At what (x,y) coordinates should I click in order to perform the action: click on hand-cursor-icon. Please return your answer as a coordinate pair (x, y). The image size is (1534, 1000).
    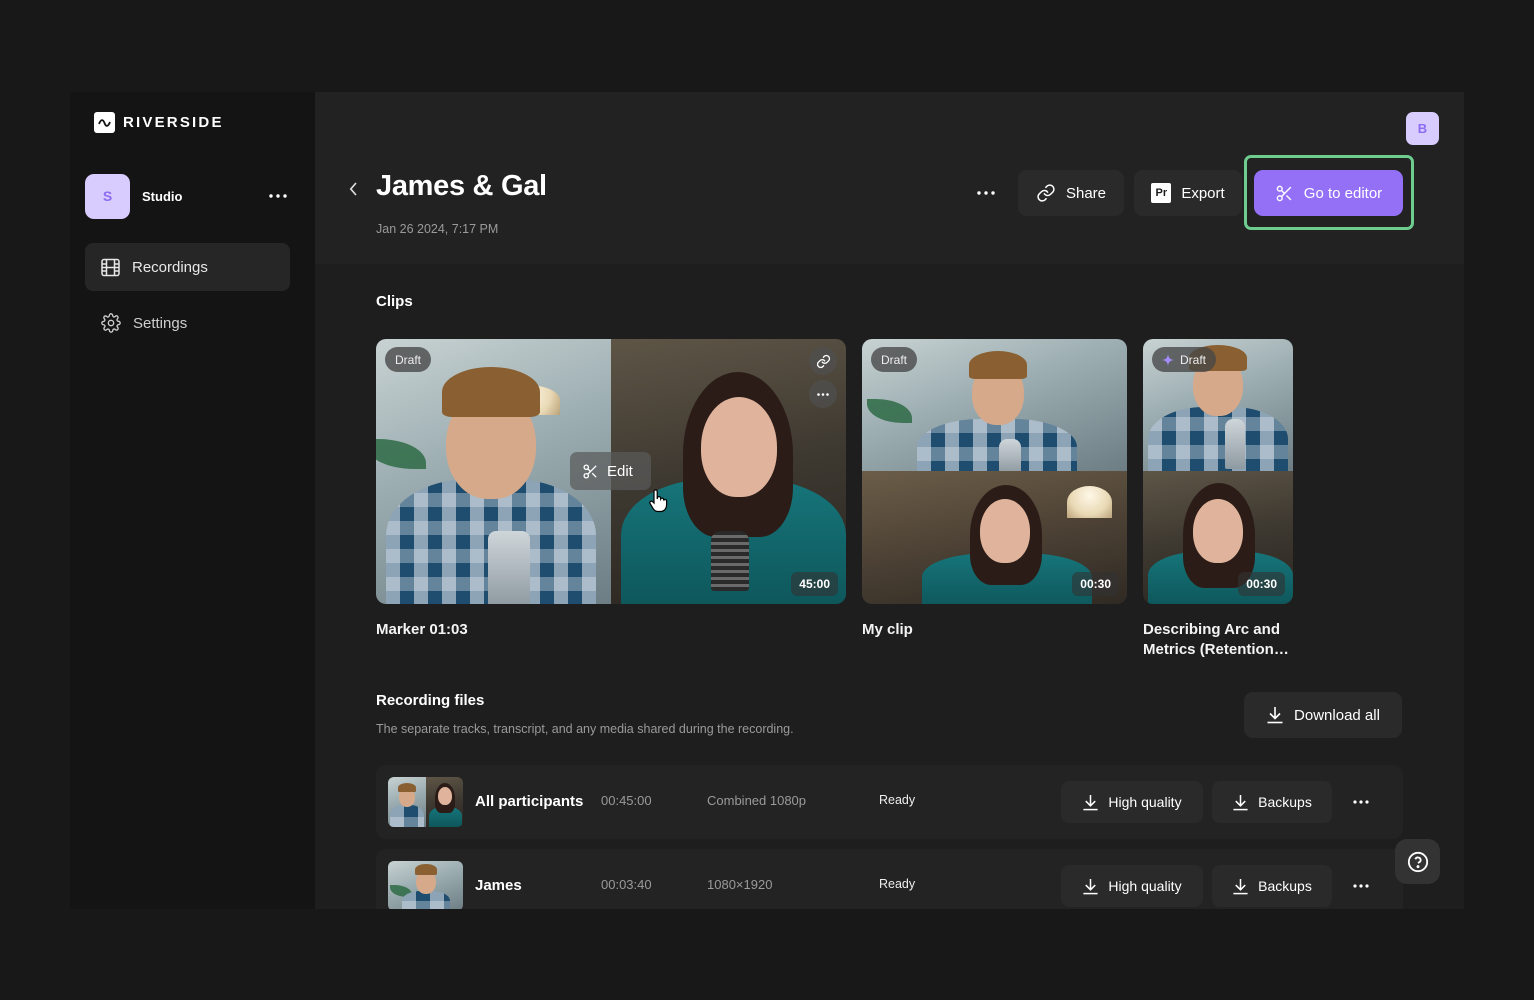
    Looking at the image, I should click on (658, 501).